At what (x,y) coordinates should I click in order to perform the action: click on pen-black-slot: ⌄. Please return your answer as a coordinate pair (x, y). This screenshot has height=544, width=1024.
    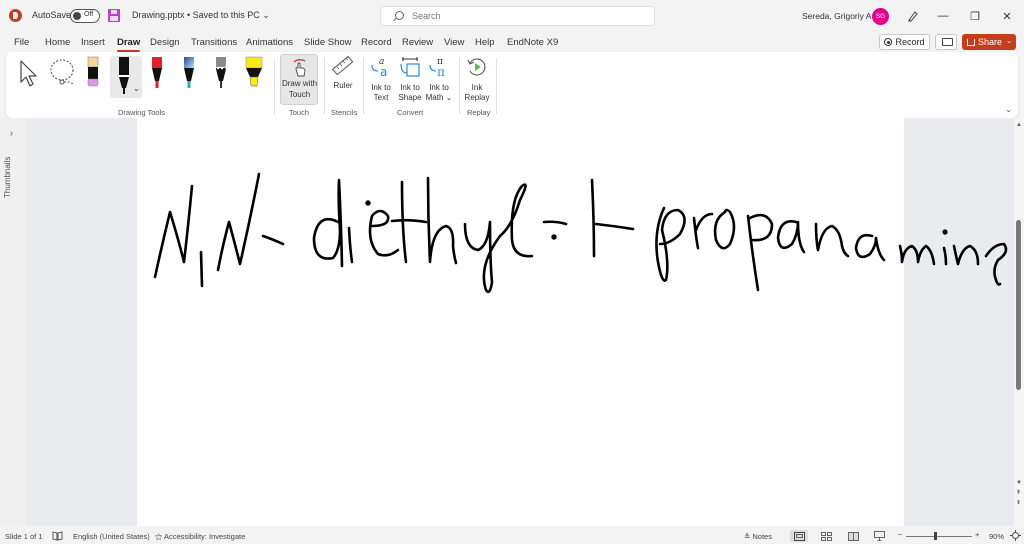
    Looking at the image, I should click on (126, 77).